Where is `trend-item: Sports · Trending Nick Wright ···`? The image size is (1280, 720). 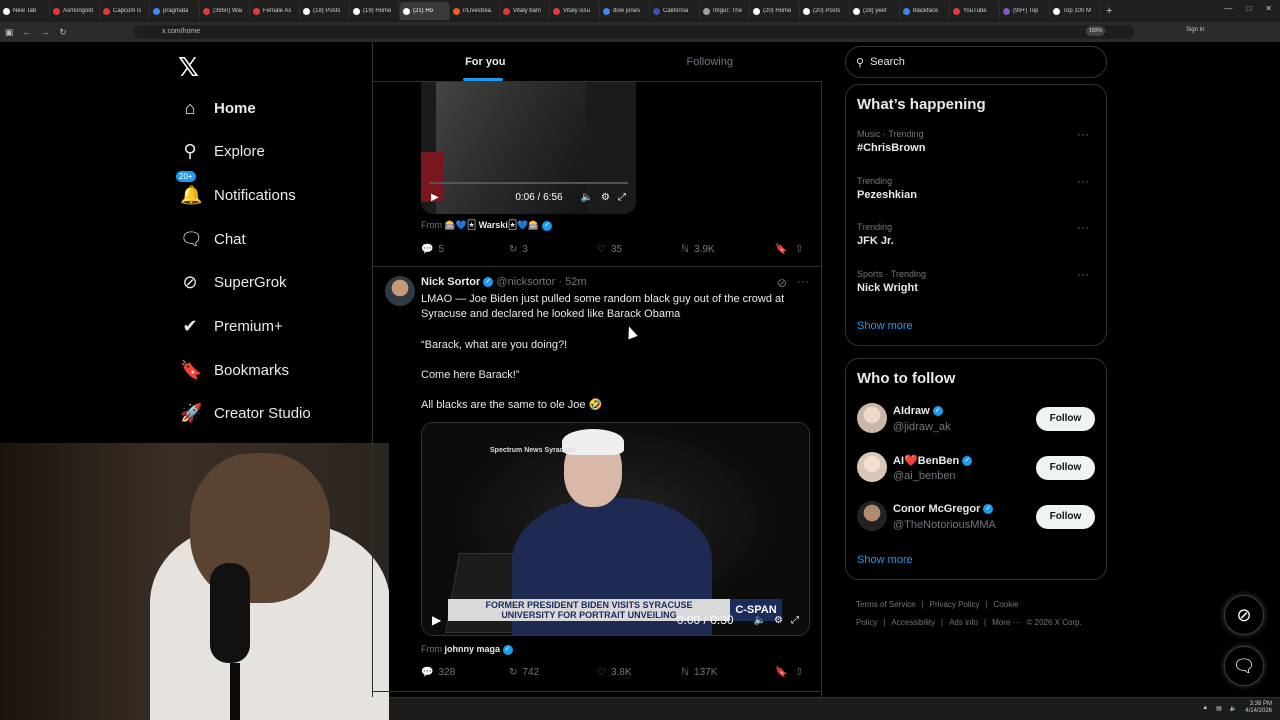 trend-item: Sports · Trending Nick Wright ··· is located at coordinates (977, 280).